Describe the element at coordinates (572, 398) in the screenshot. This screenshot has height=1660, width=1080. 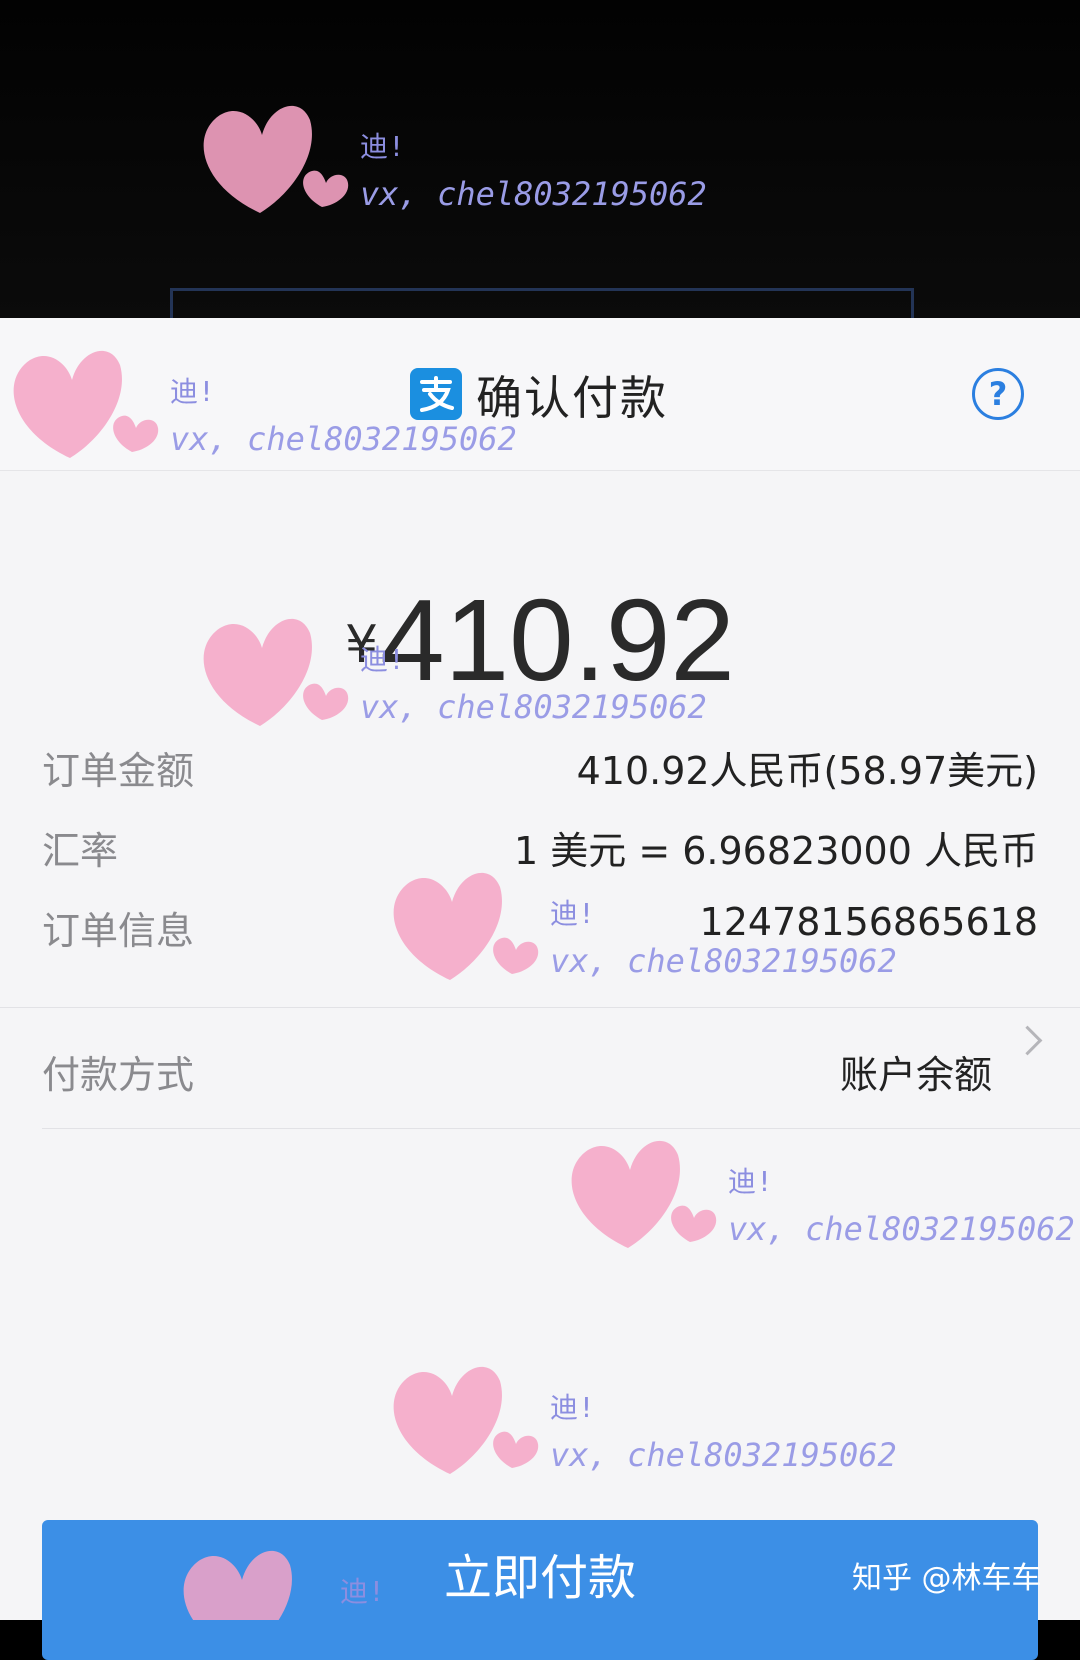
I see `page-title: 确认付款` at that location.